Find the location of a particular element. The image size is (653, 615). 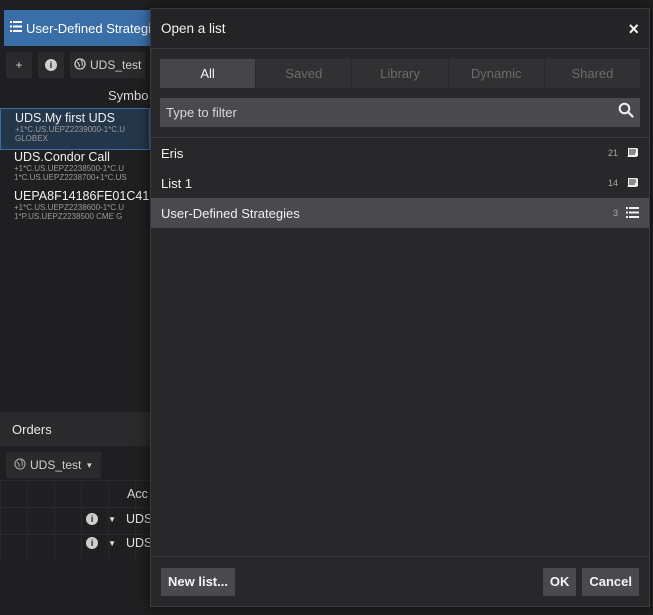

orders-account-label: UDS_test is located at coordinates (56, 465).